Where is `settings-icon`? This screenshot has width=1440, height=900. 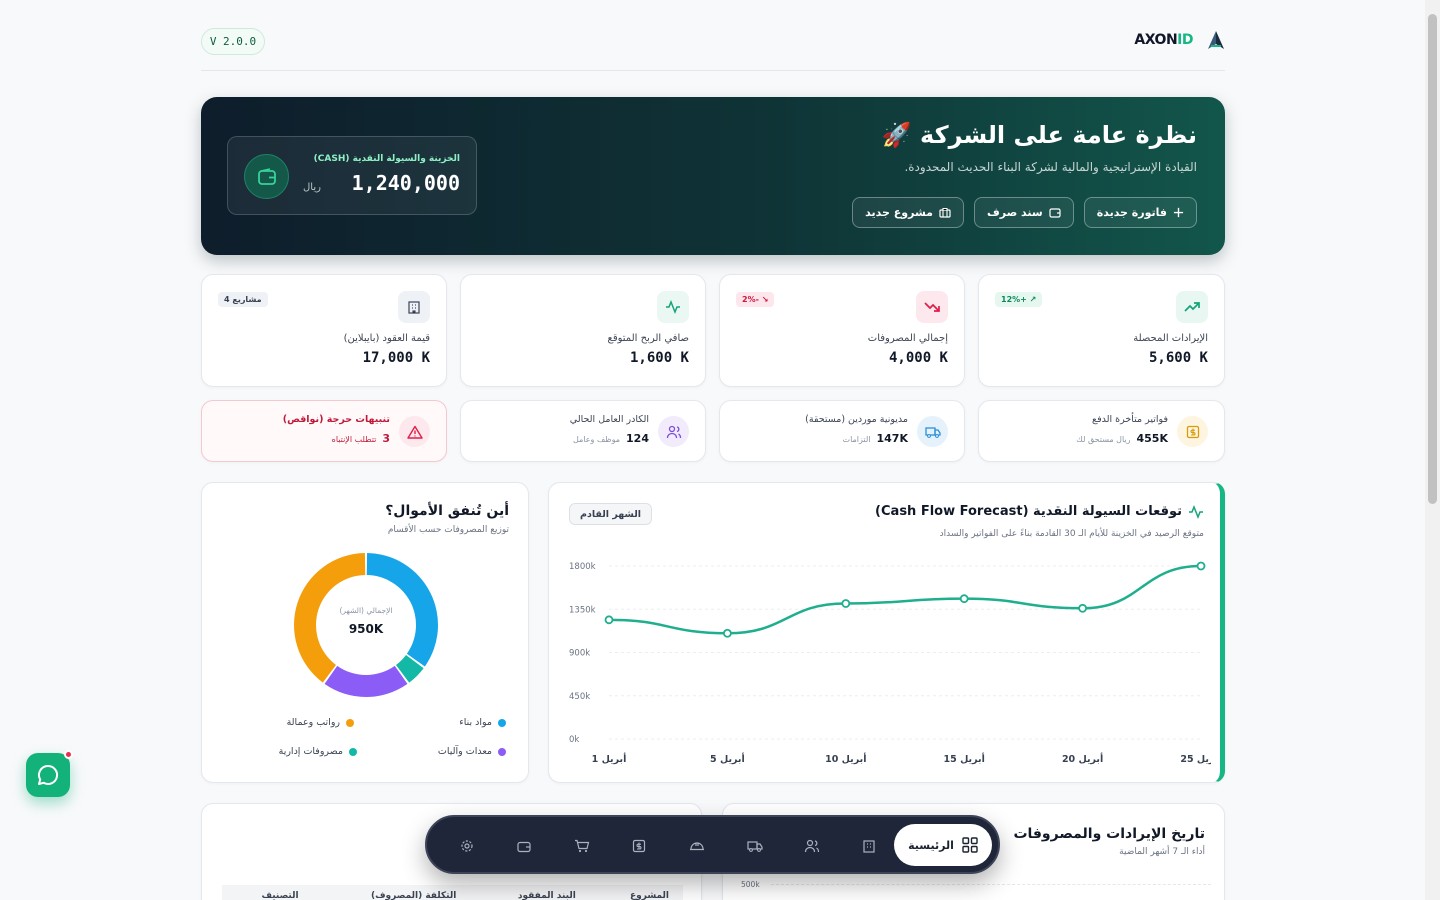
settings-icon is located at coordinates (467, 846).